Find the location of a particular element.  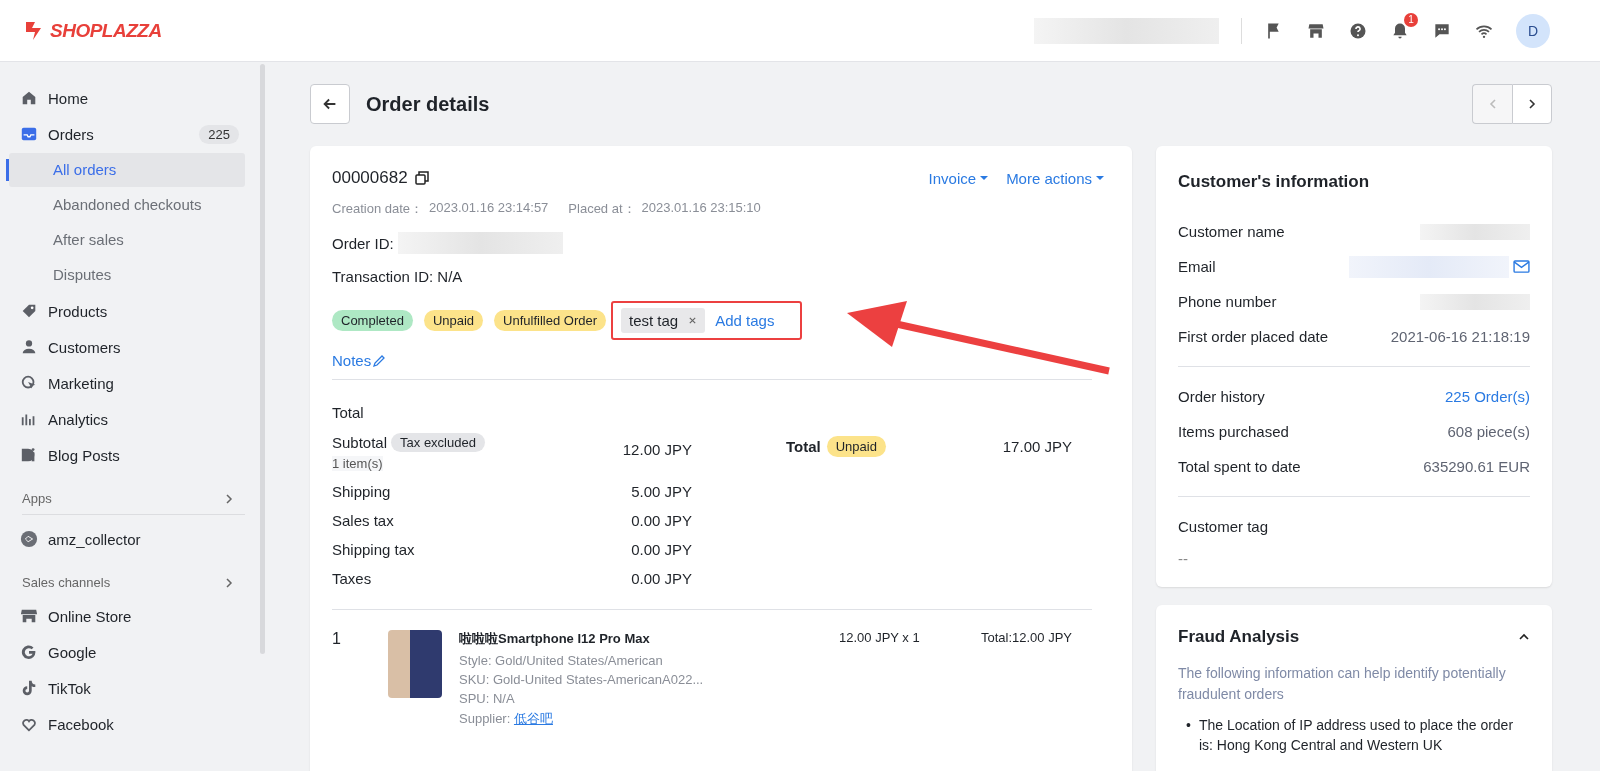

product-detail: SPU: N/A is located at coordinates (487, 698).